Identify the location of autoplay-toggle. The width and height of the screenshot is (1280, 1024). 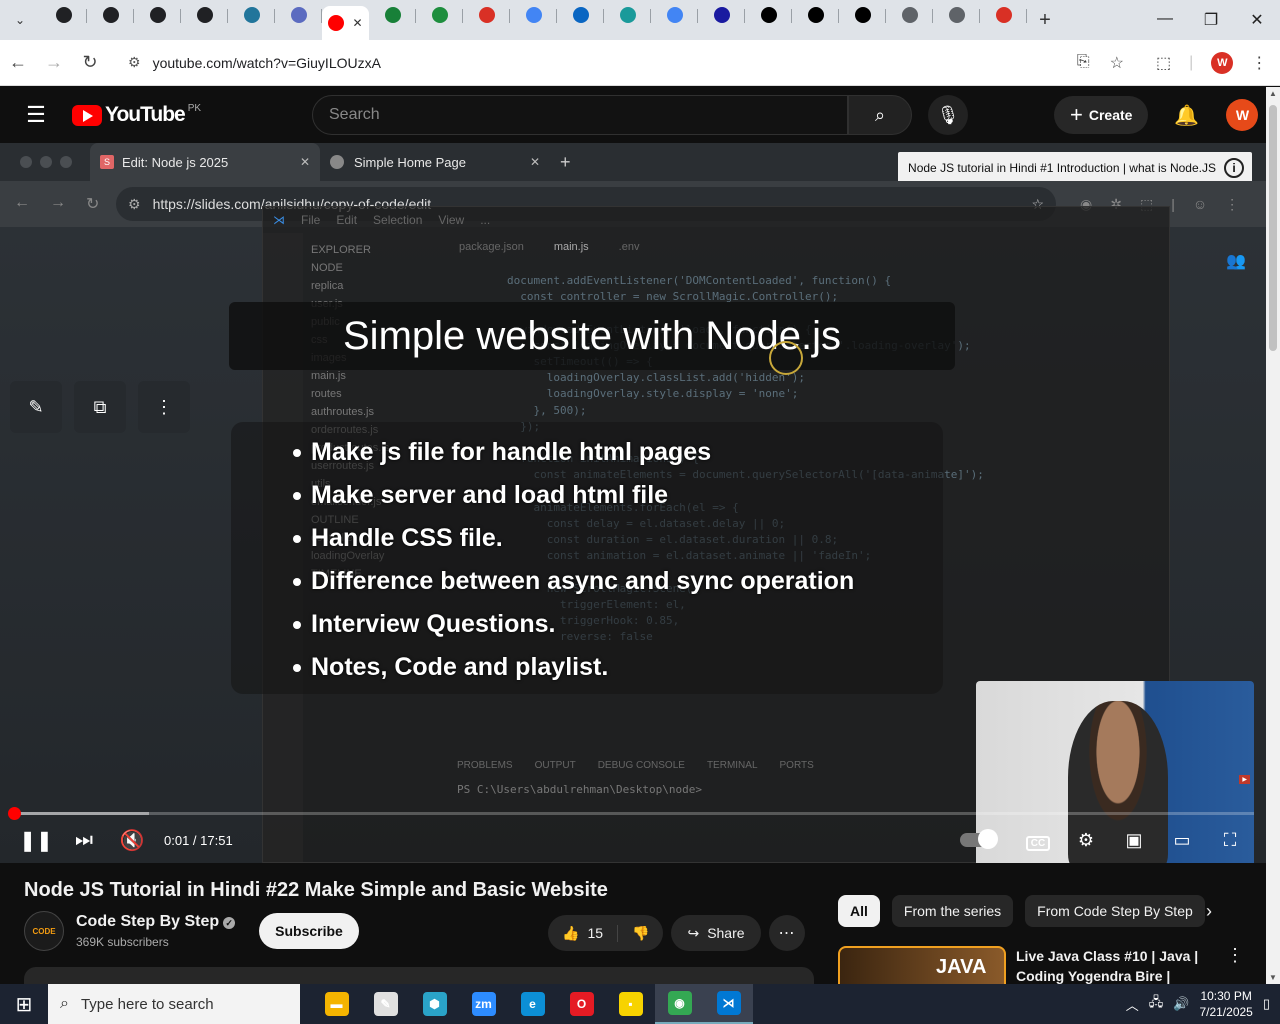
(979, 839).